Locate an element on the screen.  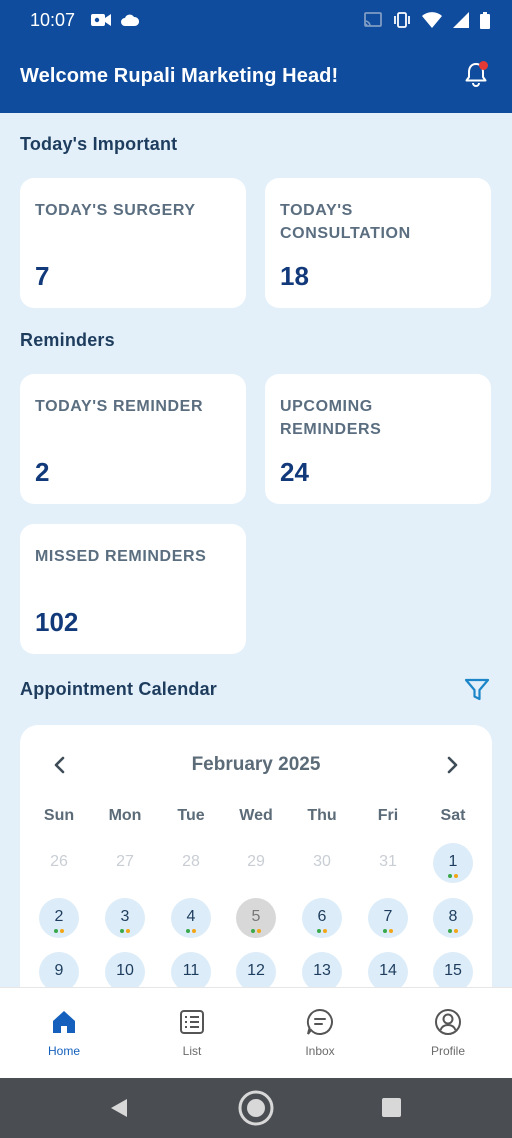
important-section-title: Today's Important is located at coordinates (99, 144).